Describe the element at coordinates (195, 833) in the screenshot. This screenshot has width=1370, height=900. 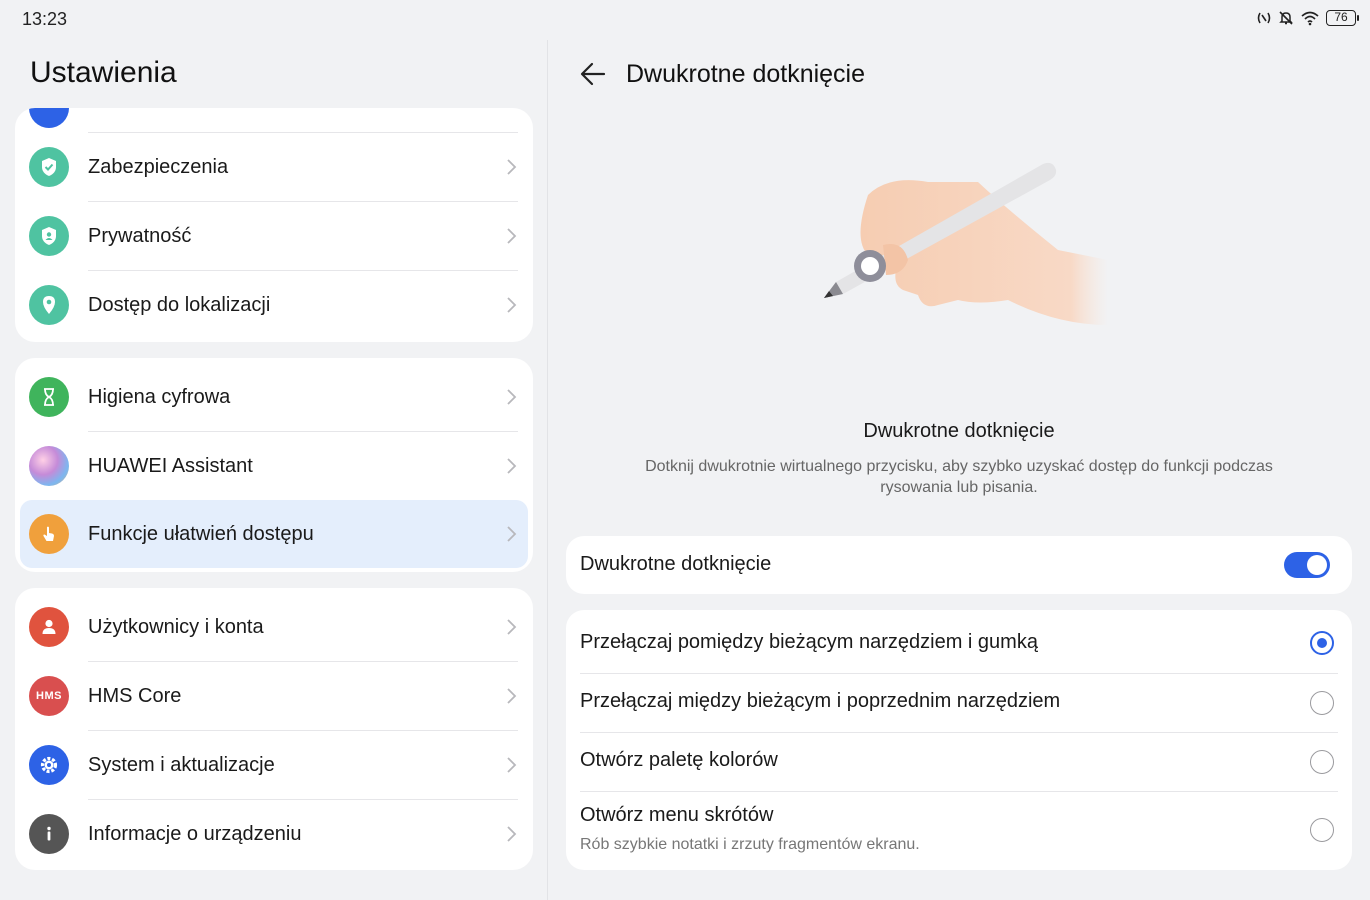
I see `settings-item-label: Informacje o urządzeniu` at that location.